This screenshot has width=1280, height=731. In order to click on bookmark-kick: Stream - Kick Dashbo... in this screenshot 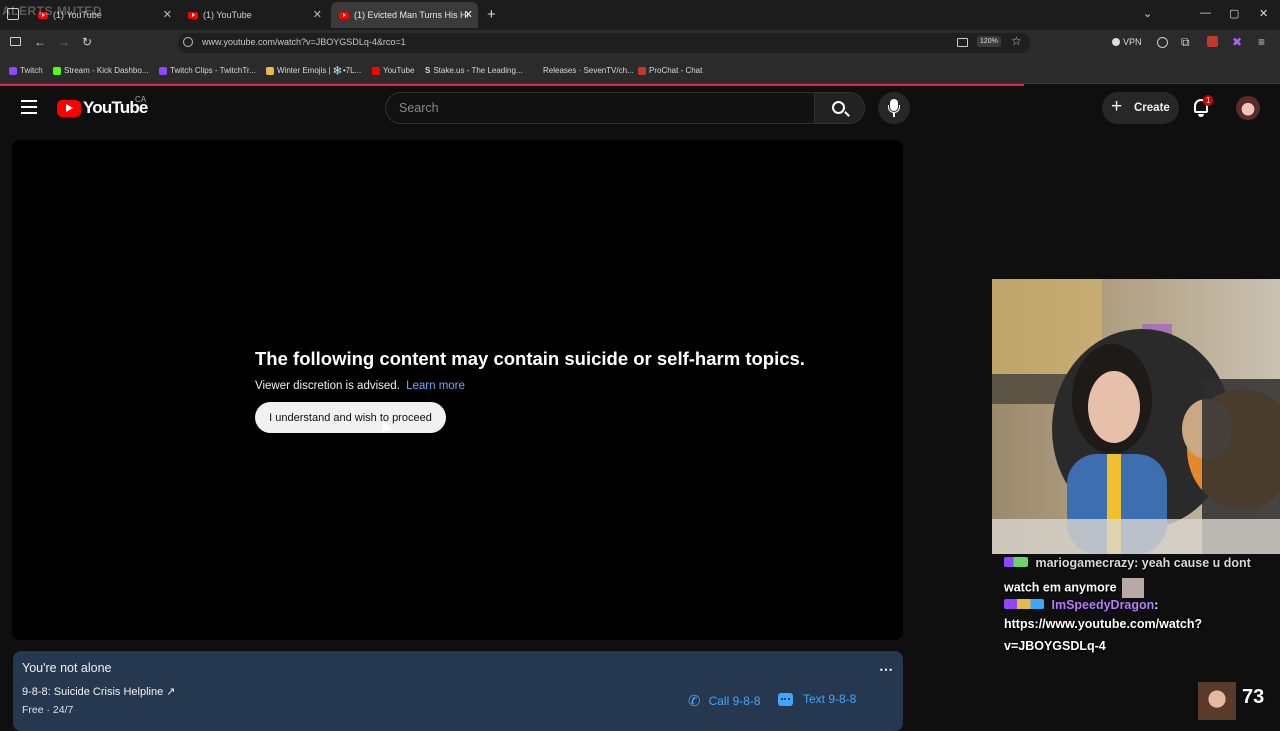, I will do `click(100, 70)`.